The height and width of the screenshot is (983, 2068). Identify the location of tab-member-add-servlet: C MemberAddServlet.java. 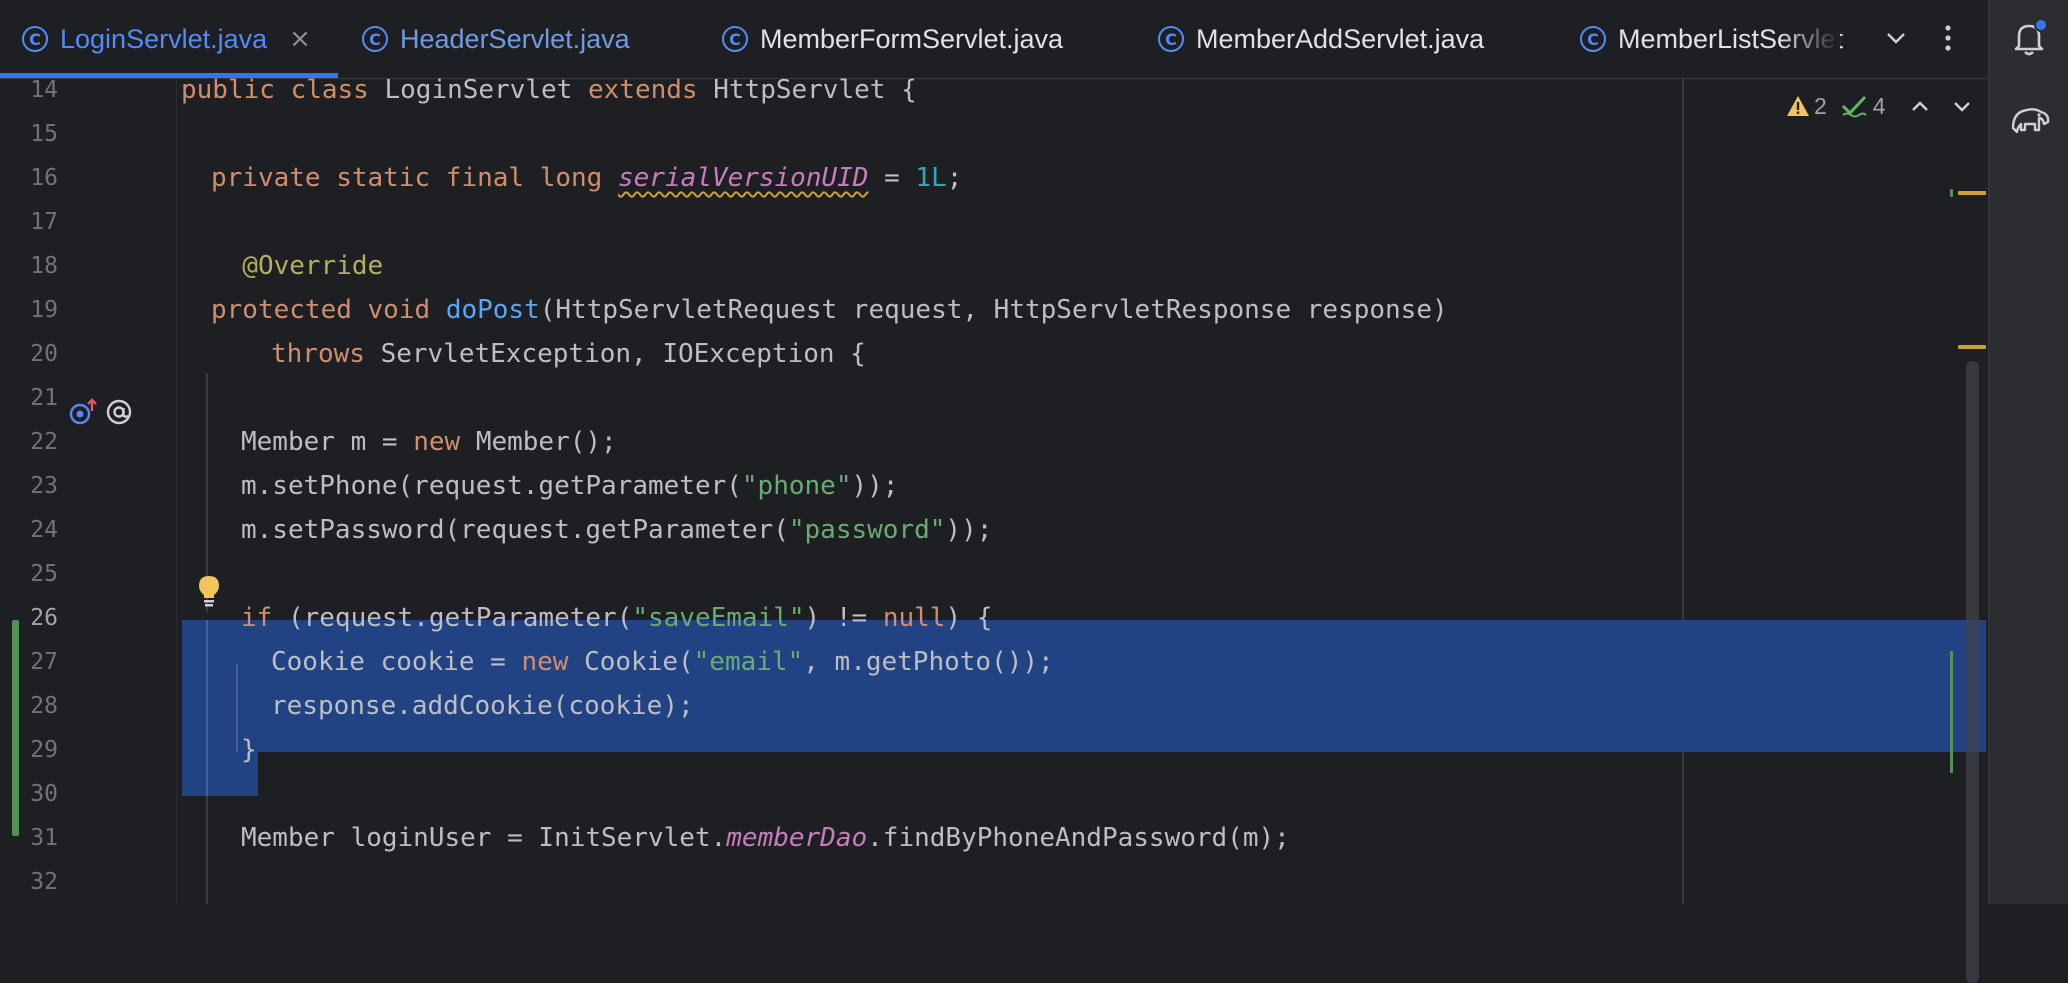
(1321, 39).